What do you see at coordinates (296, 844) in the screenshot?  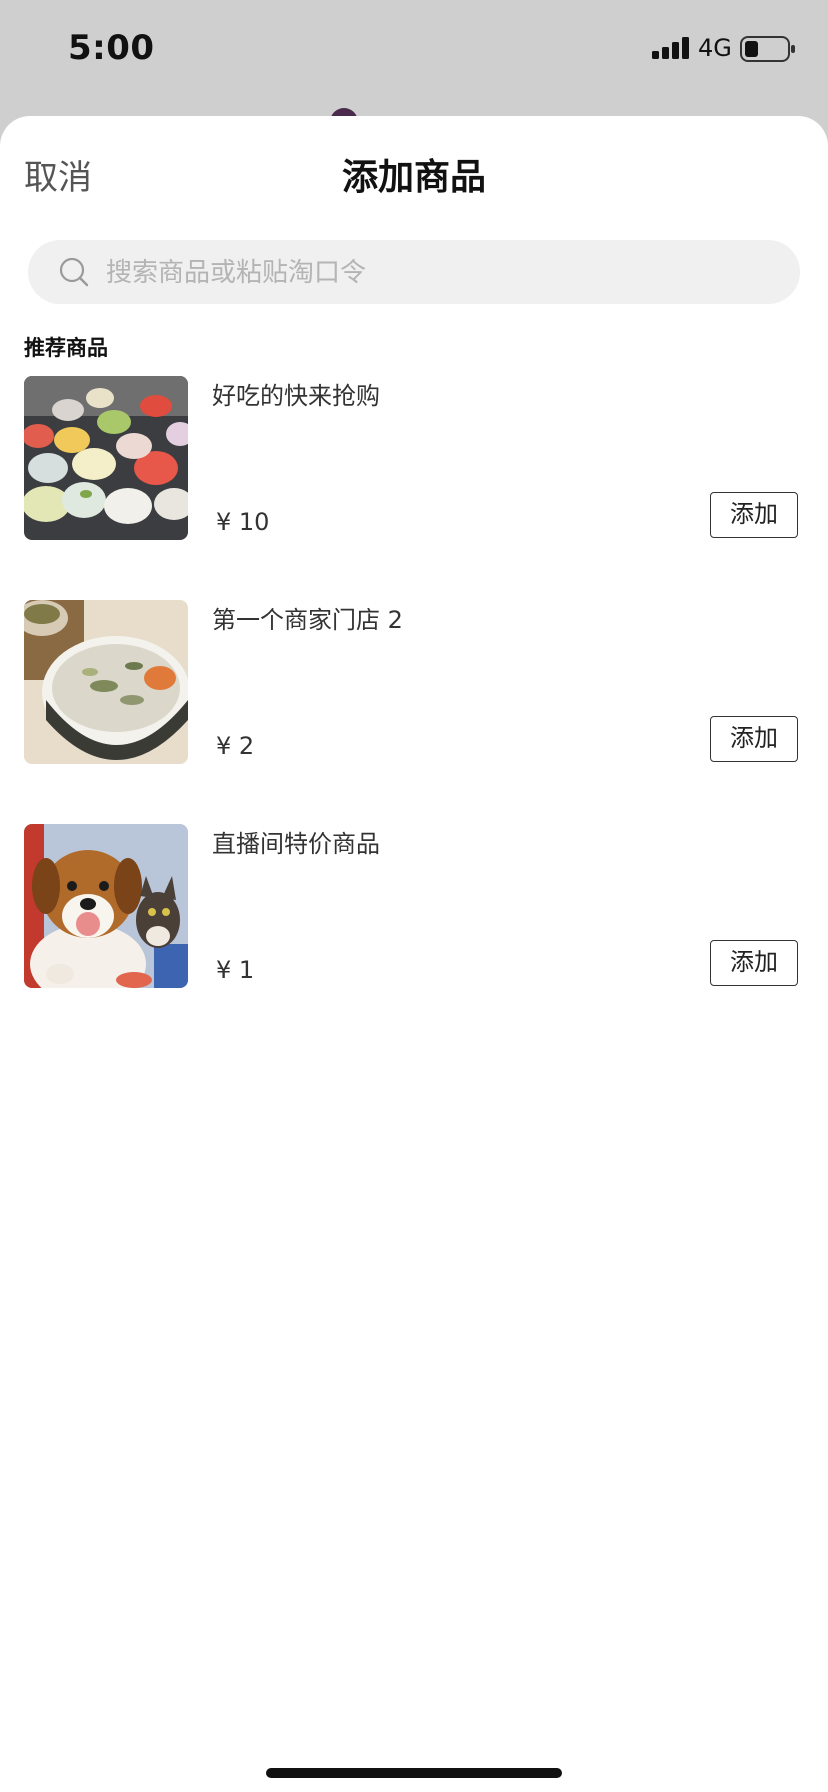 I see `product-name: 直播间特价商品` at bounding box center [296, 844].